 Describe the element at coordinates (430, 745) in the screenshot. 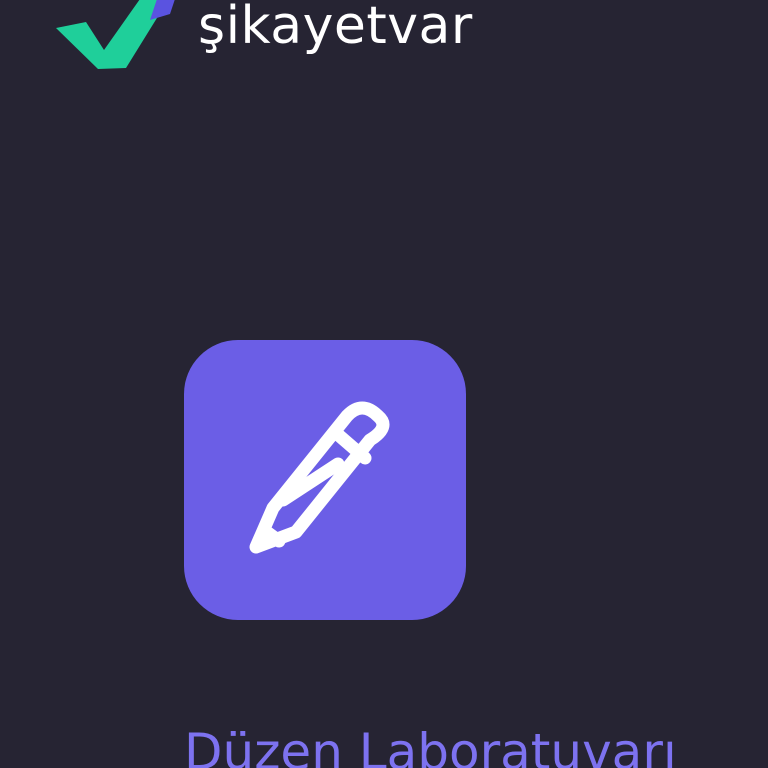

I see `company-name: Düzen Laboratuvarı` at that location.